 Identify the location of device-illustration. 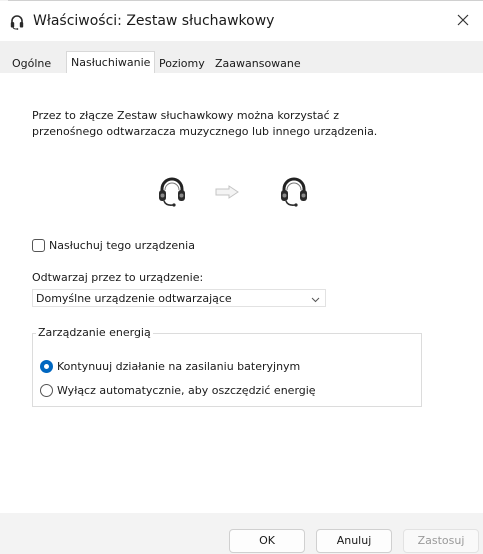
(241, 192).